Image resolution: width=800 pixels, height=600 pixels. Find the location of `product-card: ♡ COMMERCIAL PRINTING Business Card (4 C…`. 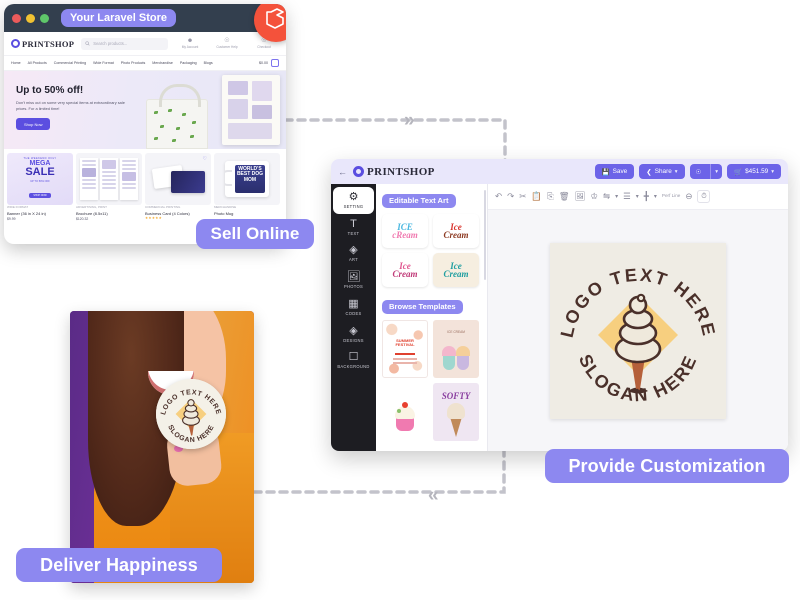

product-card: ♡ COMMERCIAL PRINTING Business Card (4 C… is located at coordinates (178, 187).